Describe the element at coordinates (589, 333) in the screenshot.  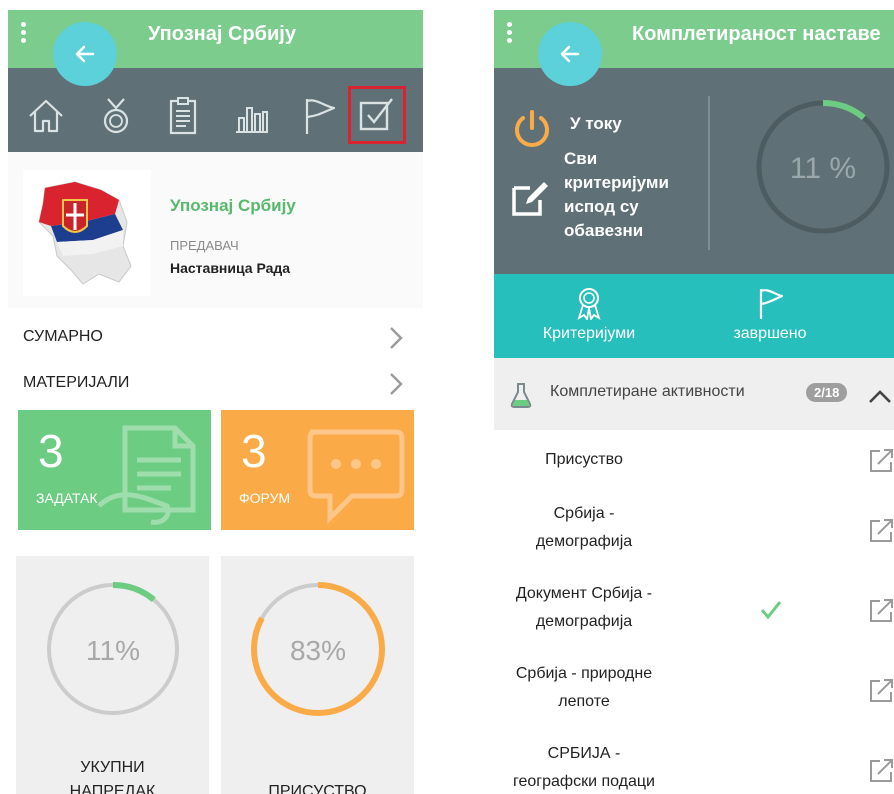
I see `tab-label: Критеријуми` at that location.